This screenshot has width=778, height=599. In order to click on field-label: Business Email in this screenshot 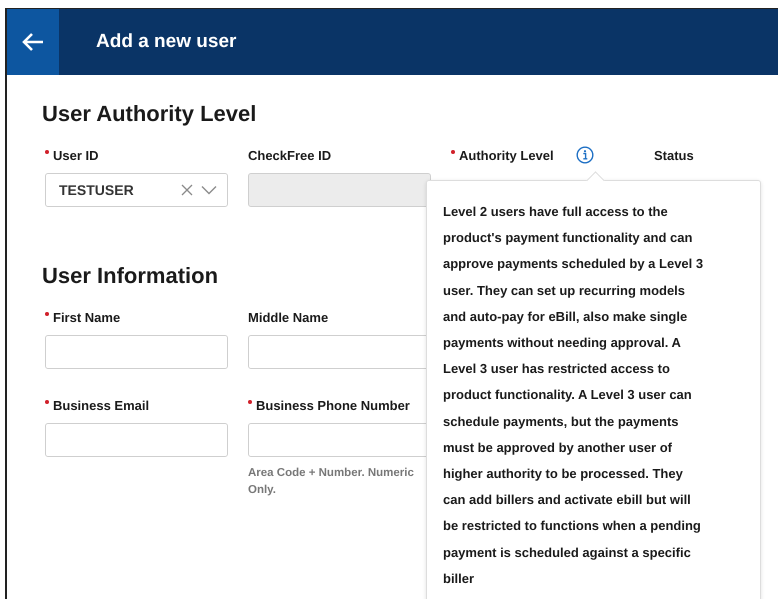, I will do `click(97, 405)`.